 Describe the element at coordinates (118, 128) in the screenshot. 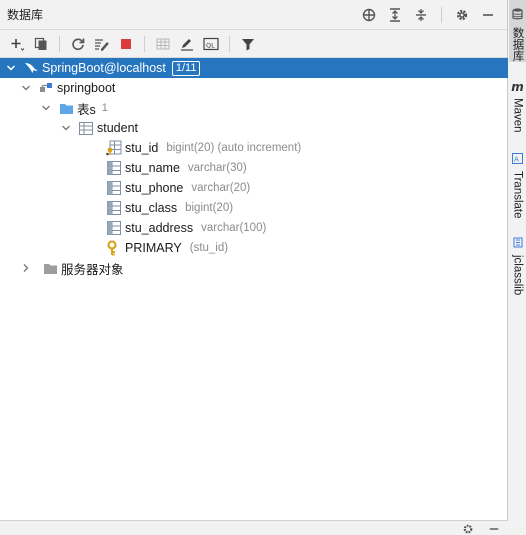

I see `table-label: student` at that location.